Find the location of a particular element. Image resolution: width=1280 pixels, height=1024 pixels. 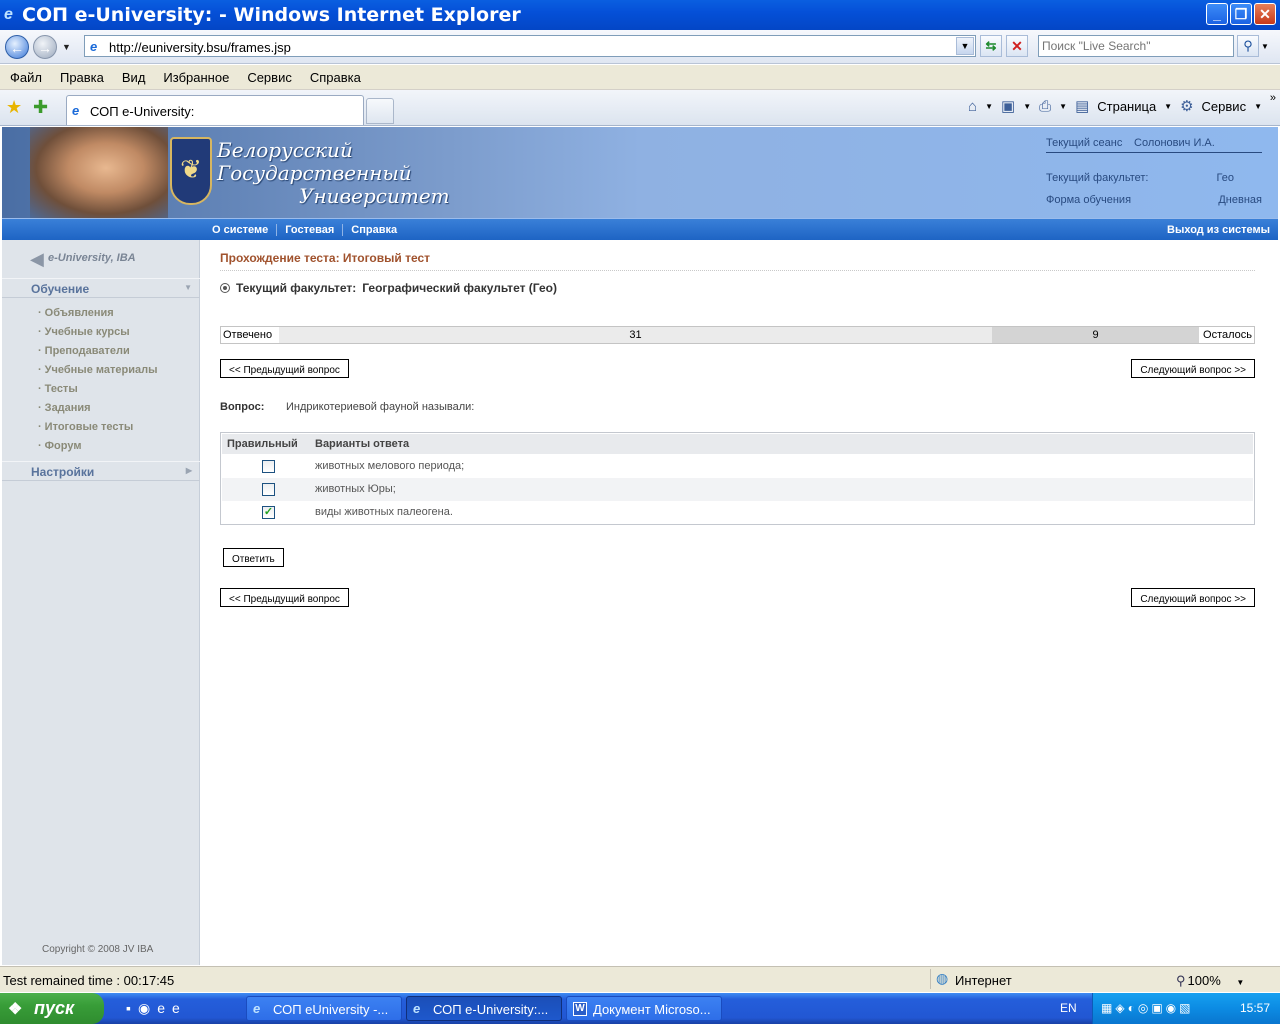

header-correct: Правильный is located at coordinates (262, 444).